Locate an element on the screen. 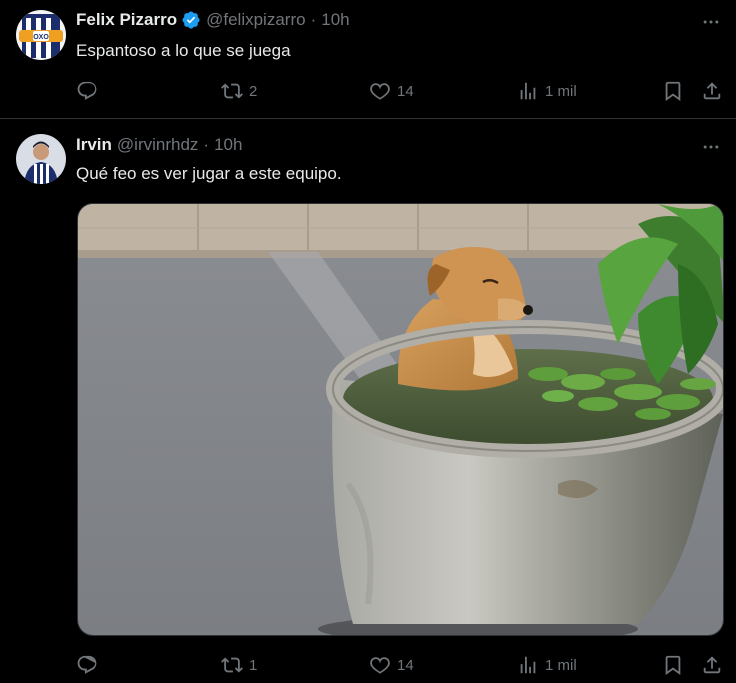 The width and height of the screenshot is (736, 683). retweet-button: 2 is located at coordinates (239, 91).